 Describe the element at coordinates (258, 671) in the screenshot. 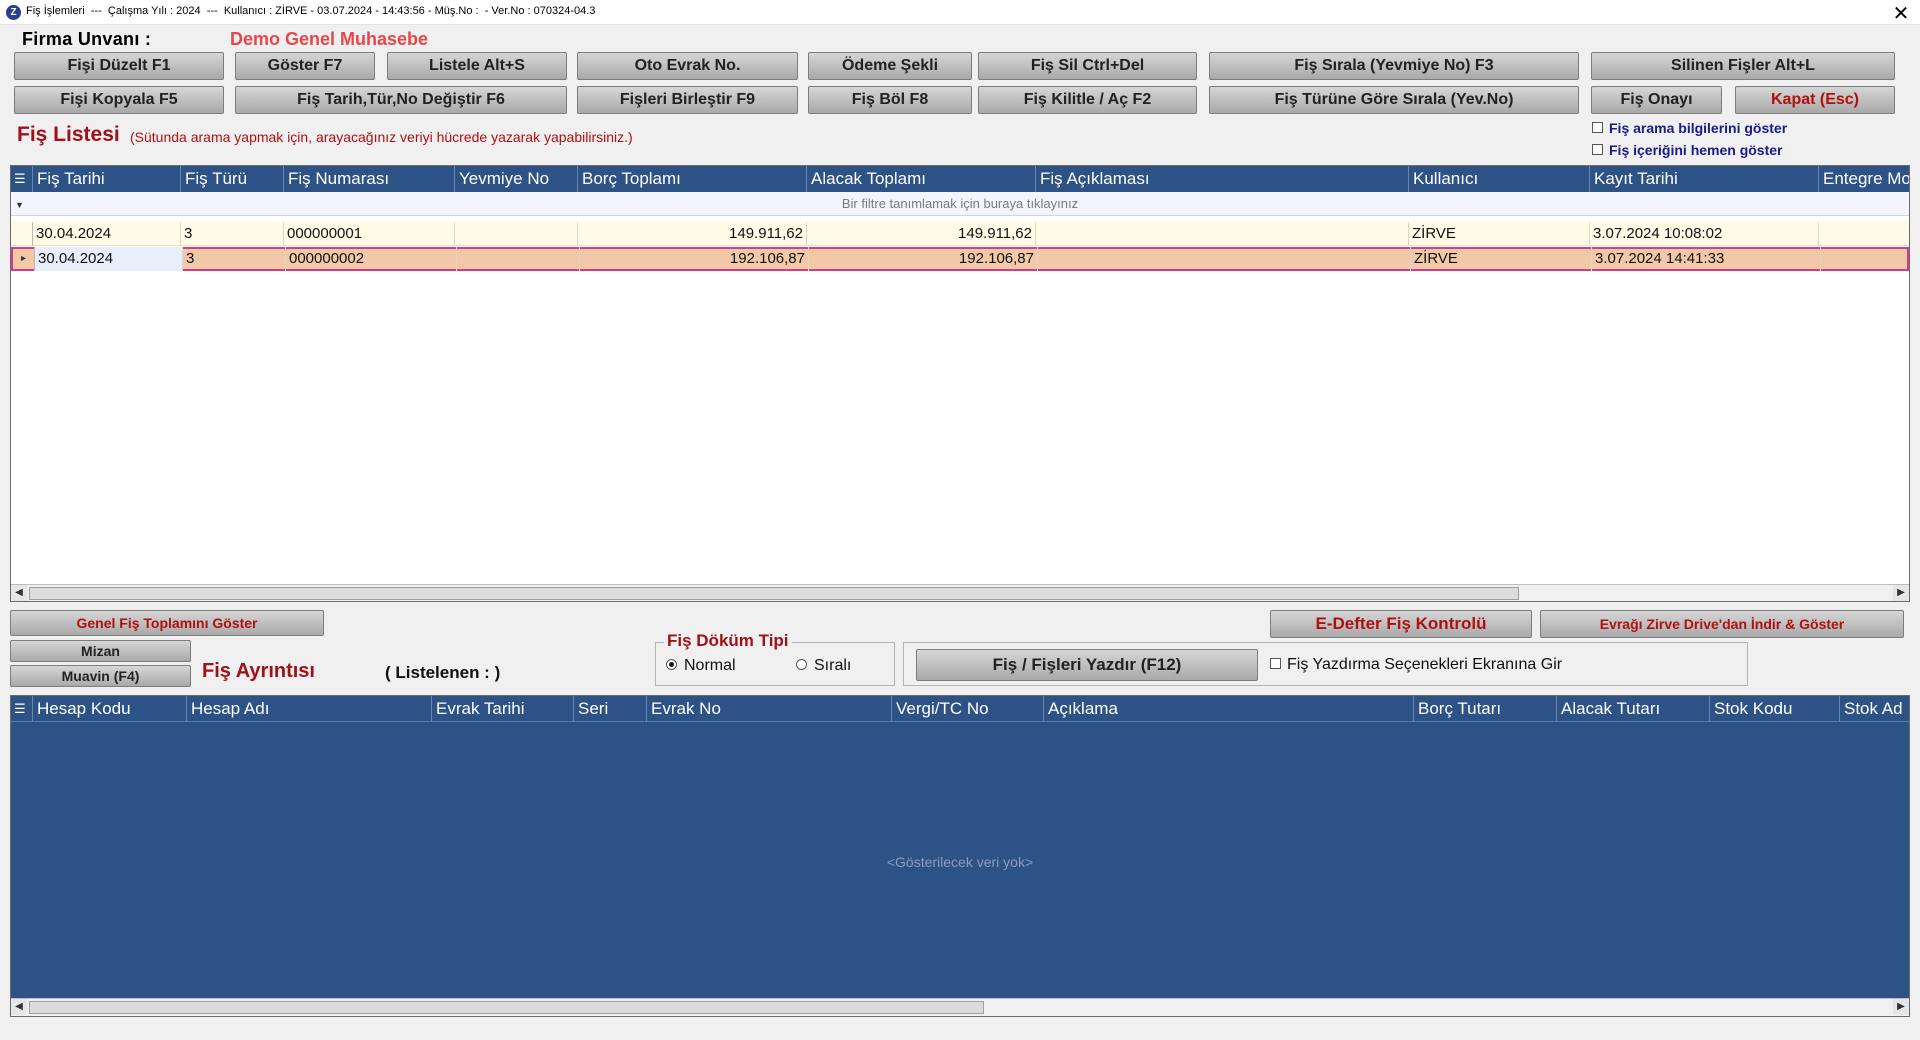

I see `fis-ayrintisi-title: Fiş Ayrıntısı` at that location.